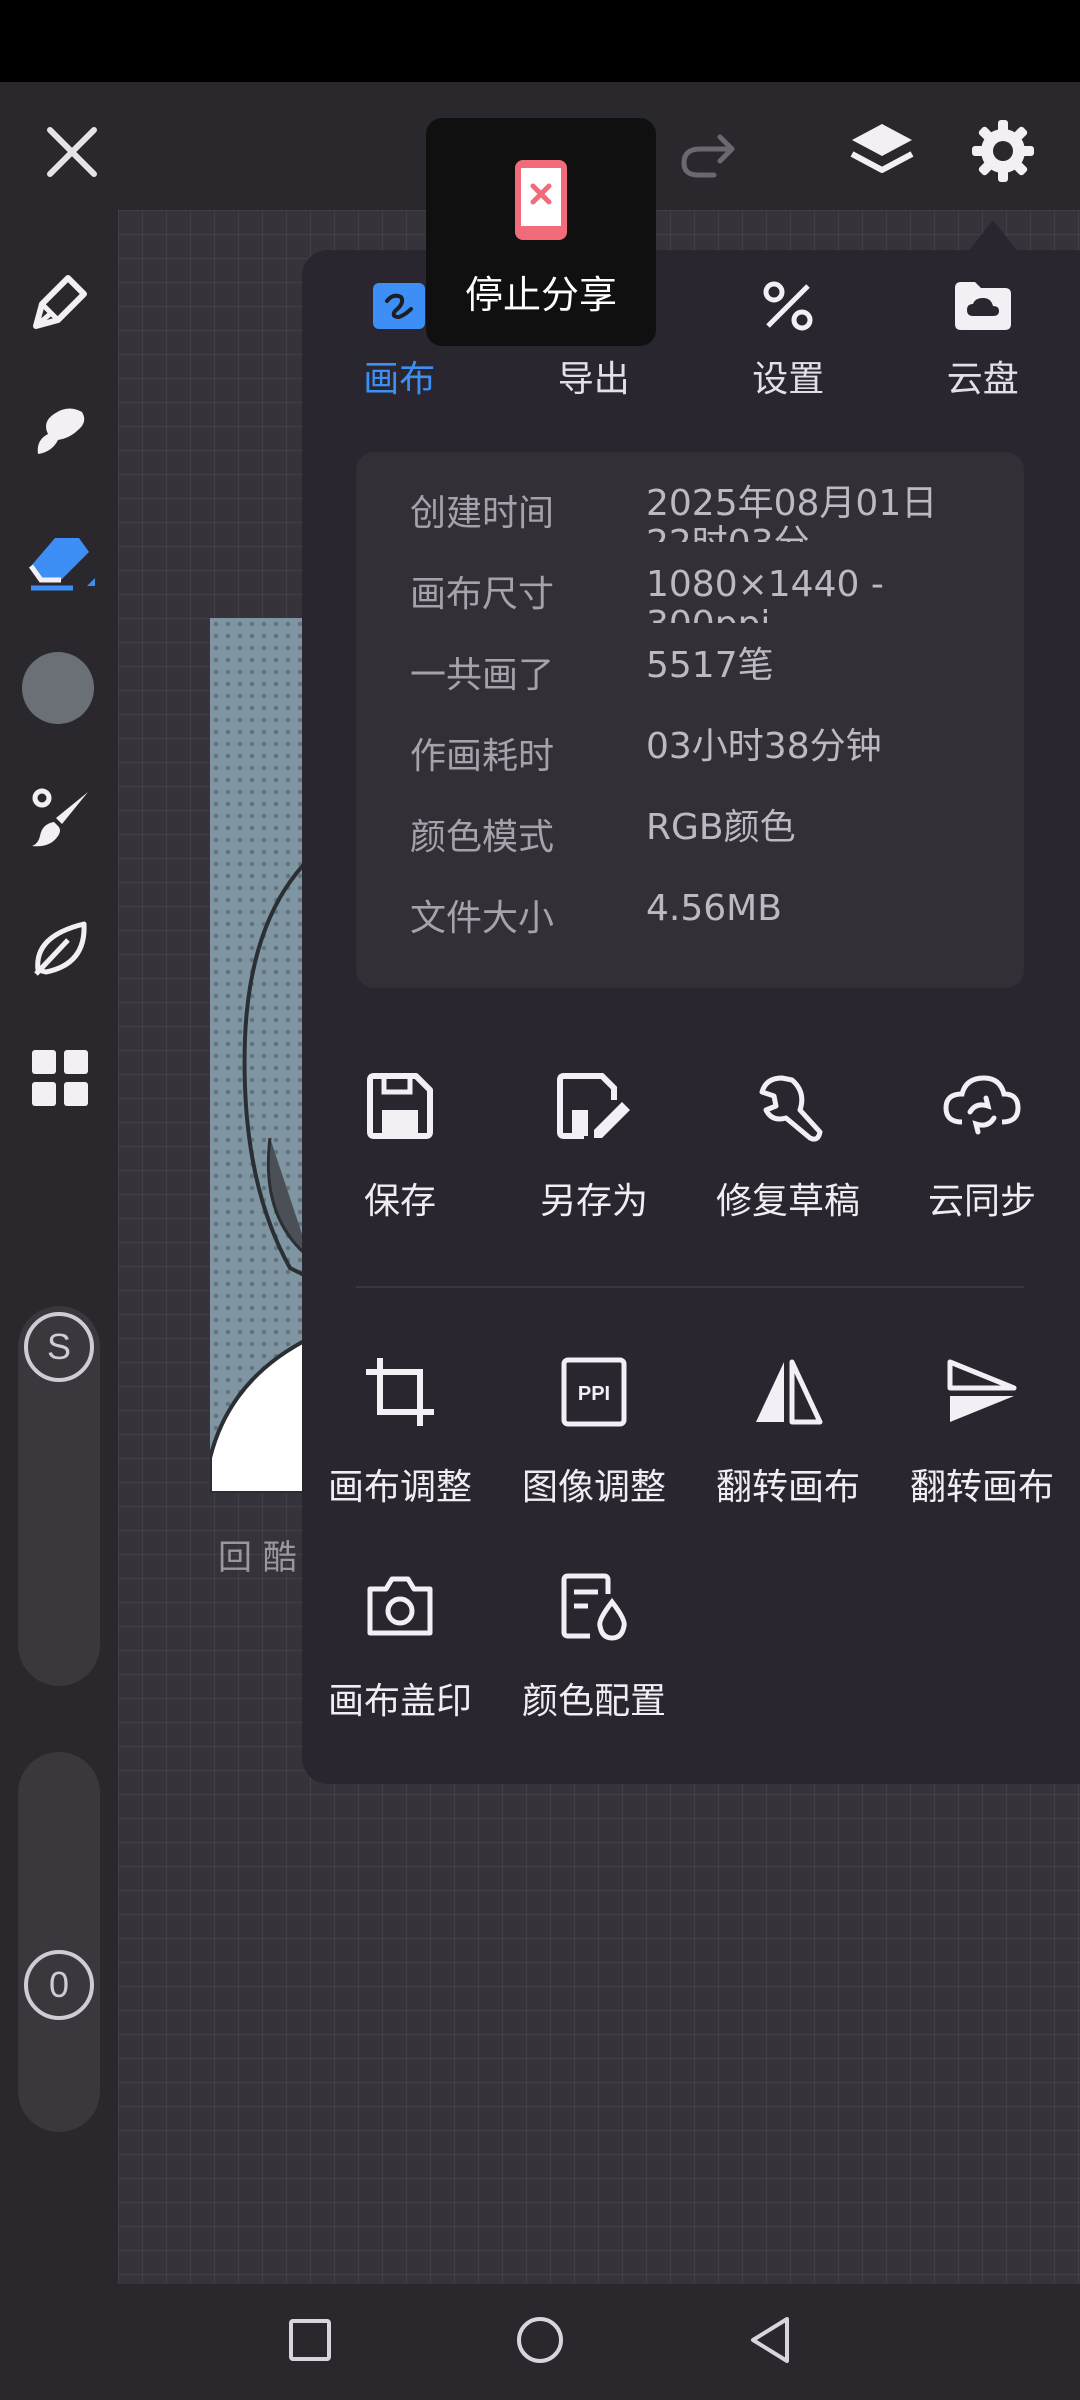 This screenshot has height=2400, width=1080. I want to click on tab-canvas-label: 画布, so click(399, 379).